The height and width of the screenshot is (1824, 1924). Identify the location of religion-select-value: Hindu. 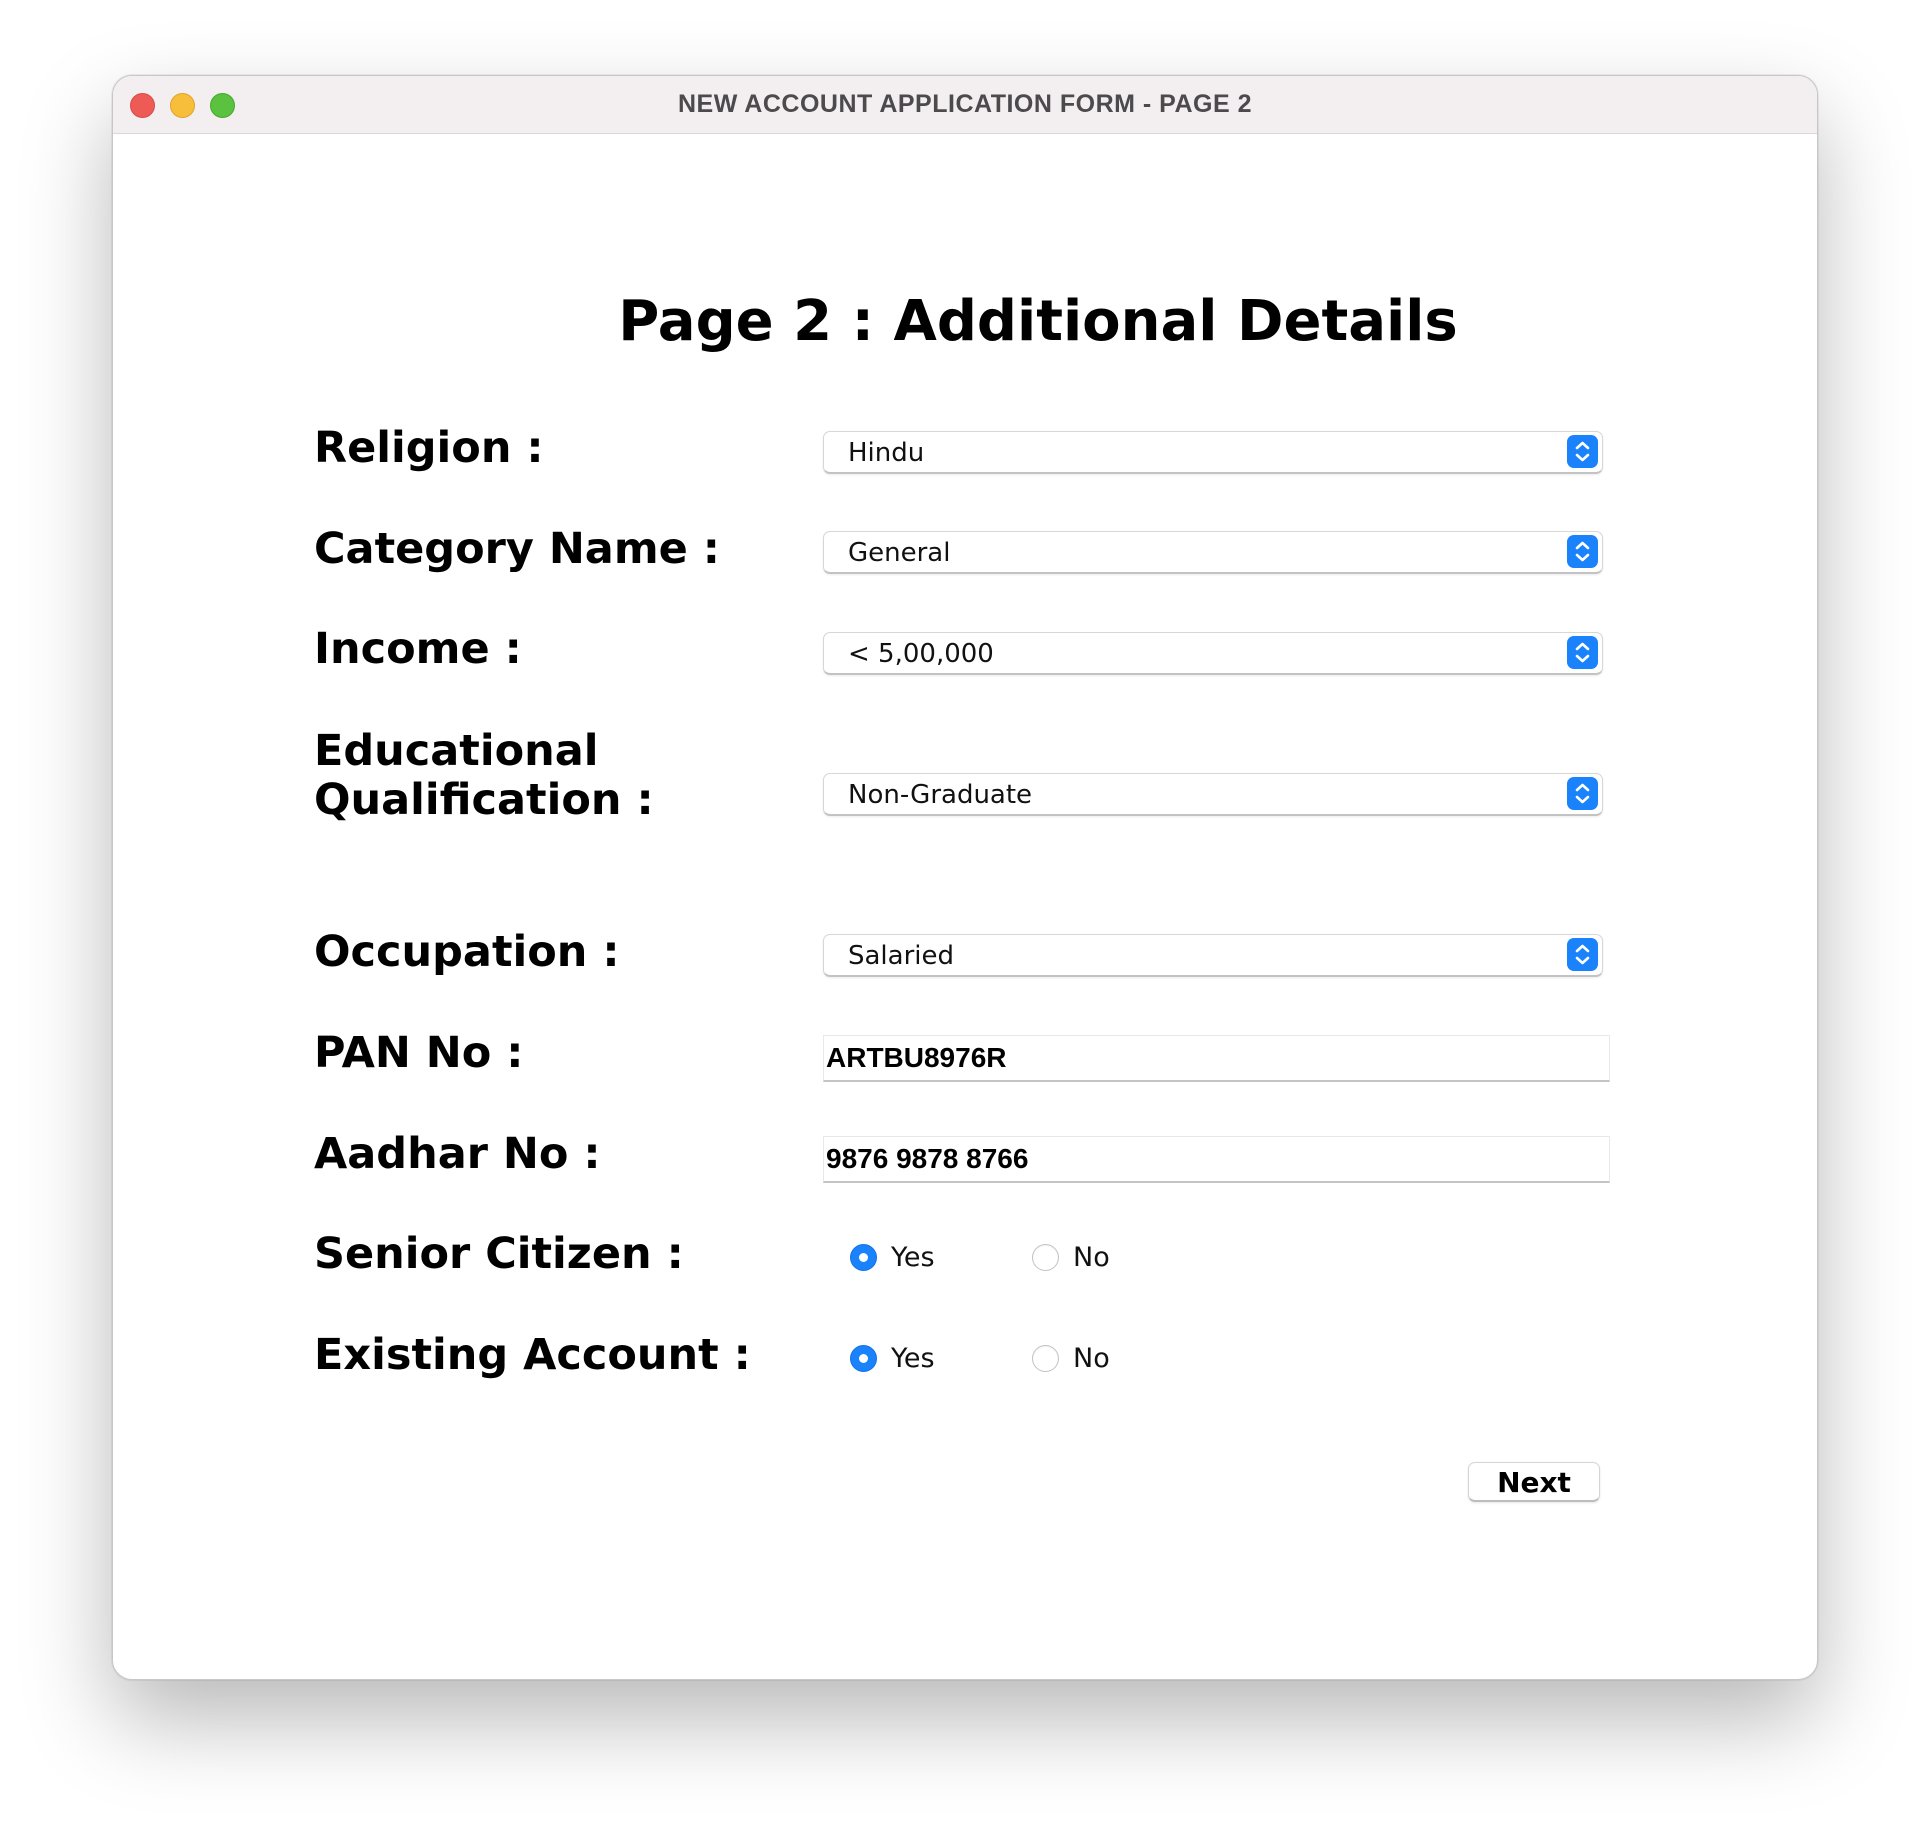
(886, 453).